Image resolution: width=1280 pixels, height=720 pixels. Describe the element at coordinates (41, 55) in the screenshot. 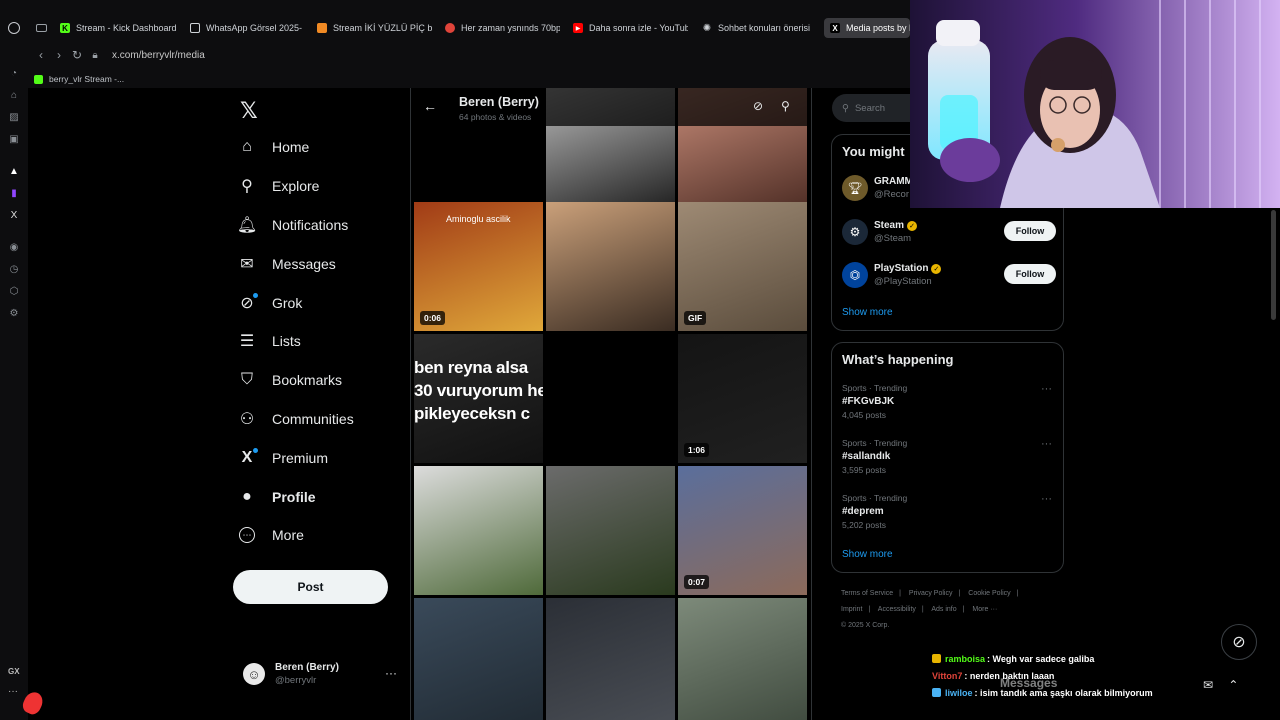

I see `back-arrow-icon: ‹` at that location.